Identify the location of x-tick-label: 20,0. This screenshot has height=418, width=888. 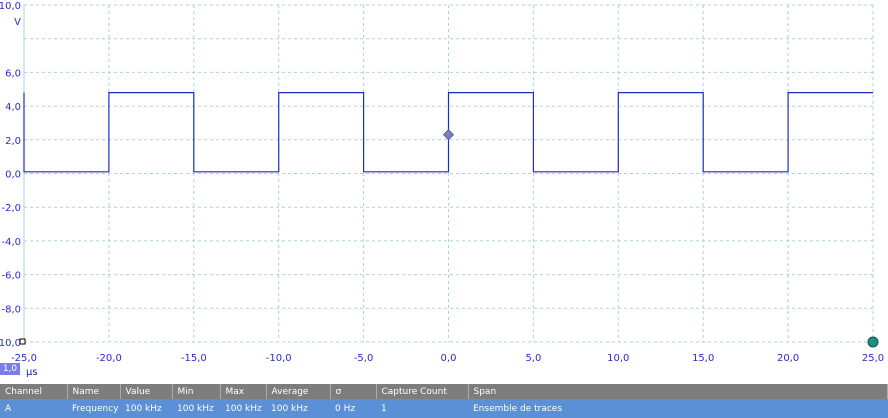
(788, 358).